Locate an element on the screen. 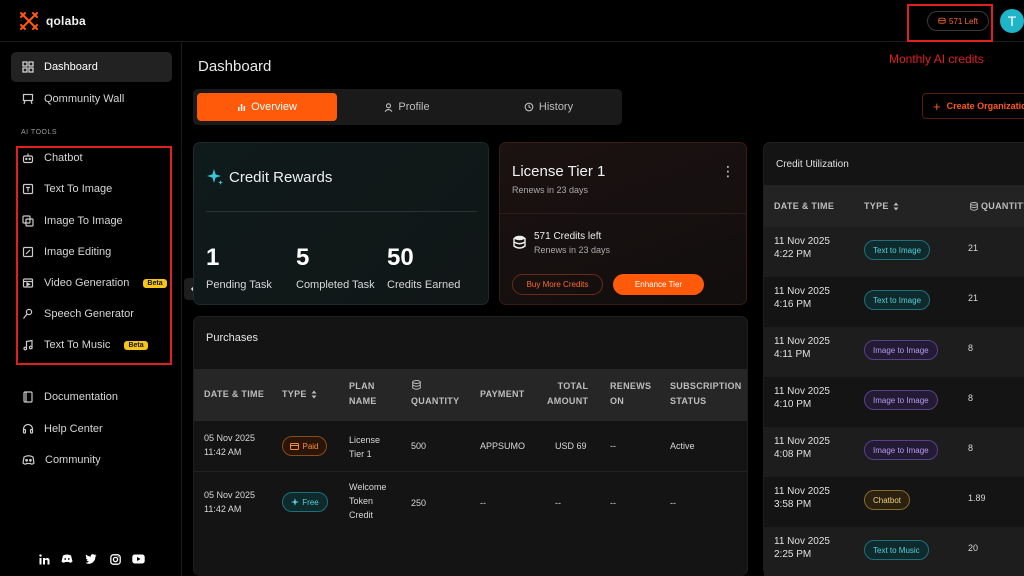  tab-profile: Profile is located at coordinates (407, 107).